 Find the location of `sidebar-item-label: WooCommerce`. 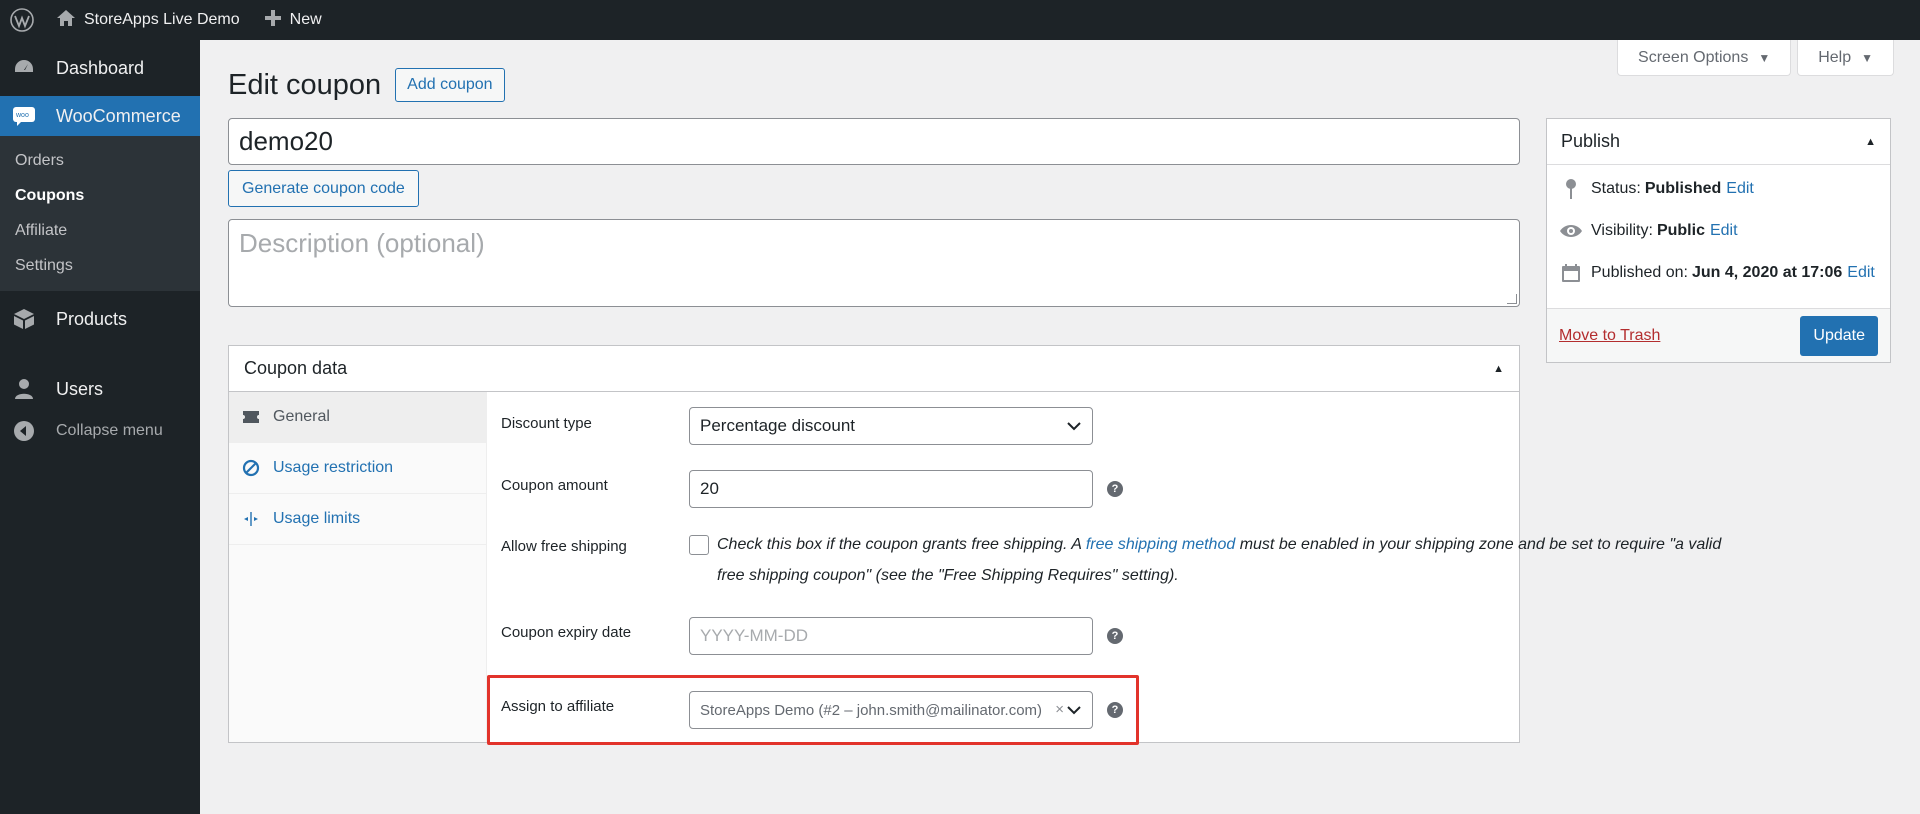

sidebar-item-label: WooCommerce is located at coordinates (118, 115).